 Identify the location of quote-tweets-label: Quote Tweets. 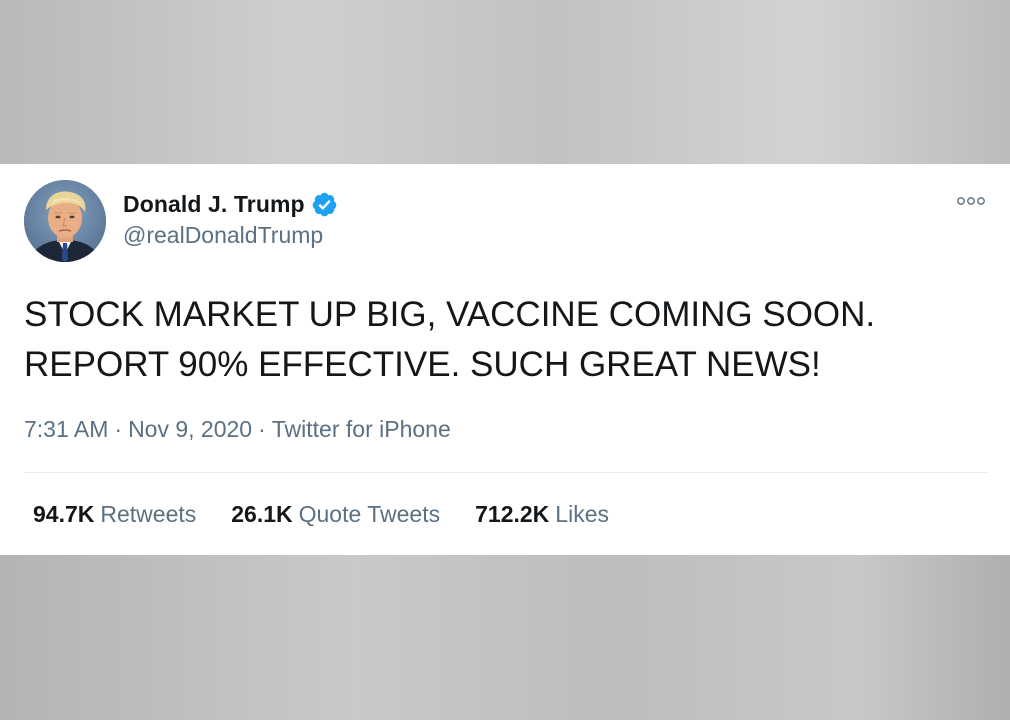
(369, 514).